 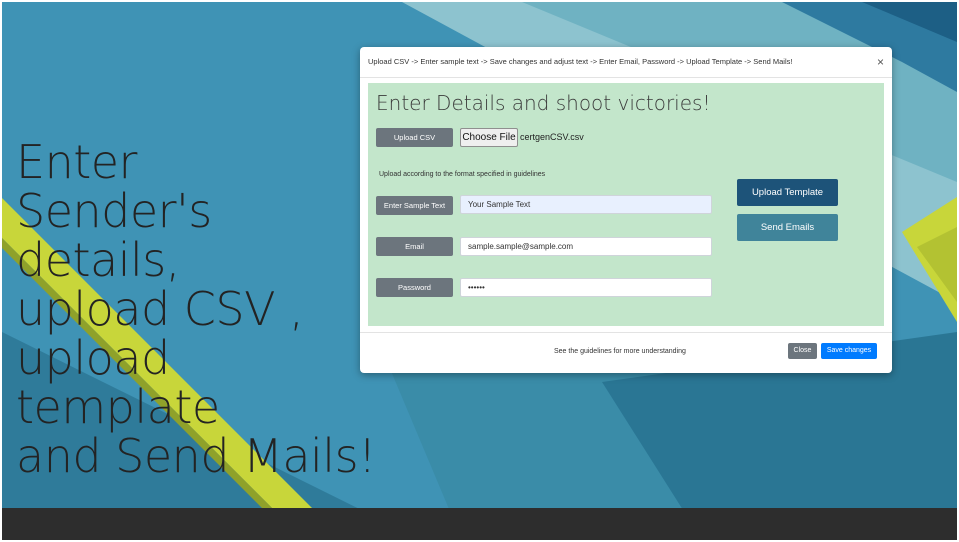 What do you see at coordinates (196, 456) in the screenshot?
I see `hero-line: and Send Mails!` at bounding box center [196, 456].